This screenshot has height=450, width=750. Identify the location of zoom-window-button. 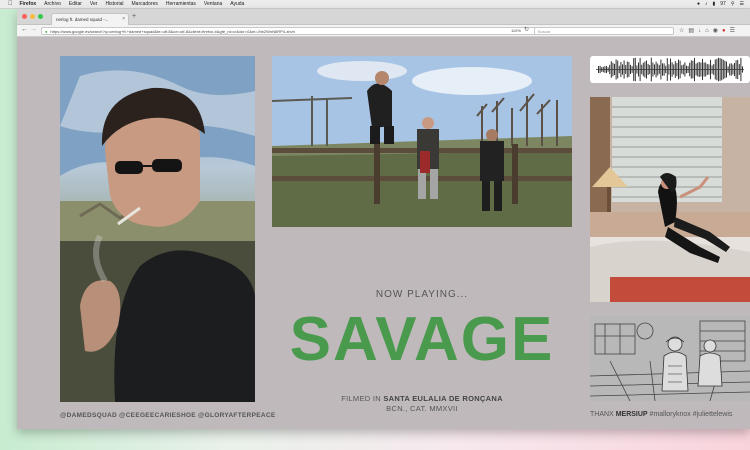
(40, 16).